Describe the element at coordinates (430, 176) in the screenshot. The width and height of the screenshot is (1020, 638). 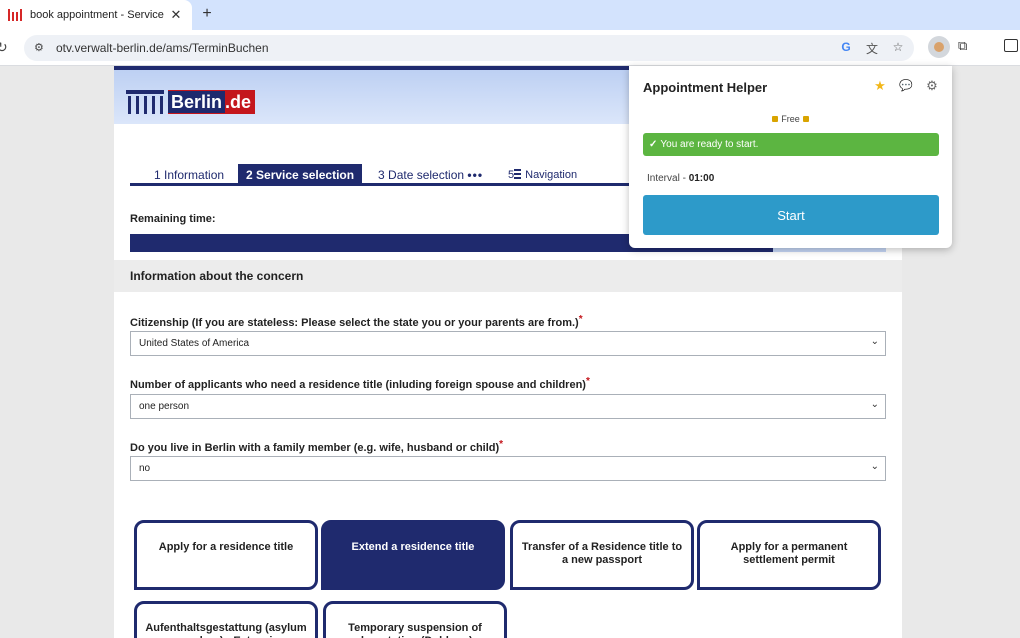
I see `step-date-selection: 3 Date selection •••` at that location.